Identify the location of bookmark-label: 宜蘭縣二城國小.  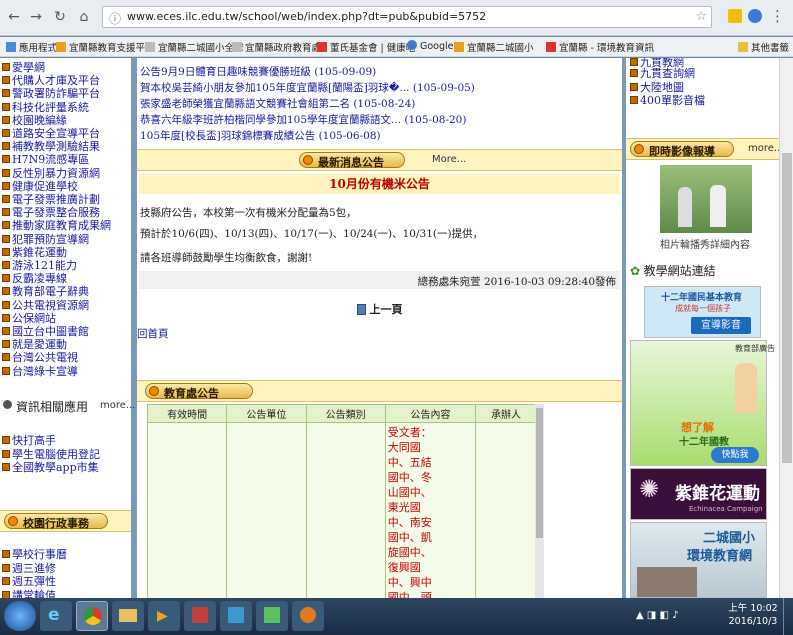
(500, 48).